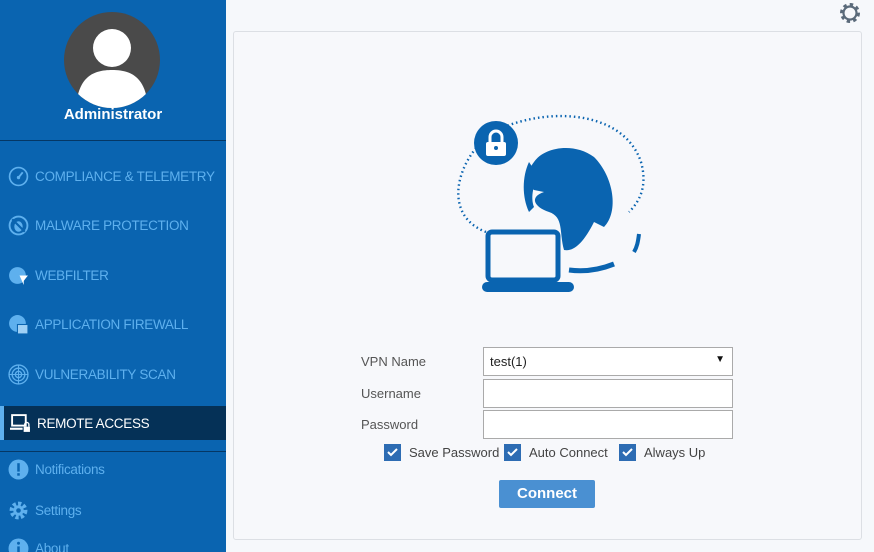  Describe the element at coordinates (113, 510) in the screenshot. I see `sidebar-item-settings: Settings` at that location.